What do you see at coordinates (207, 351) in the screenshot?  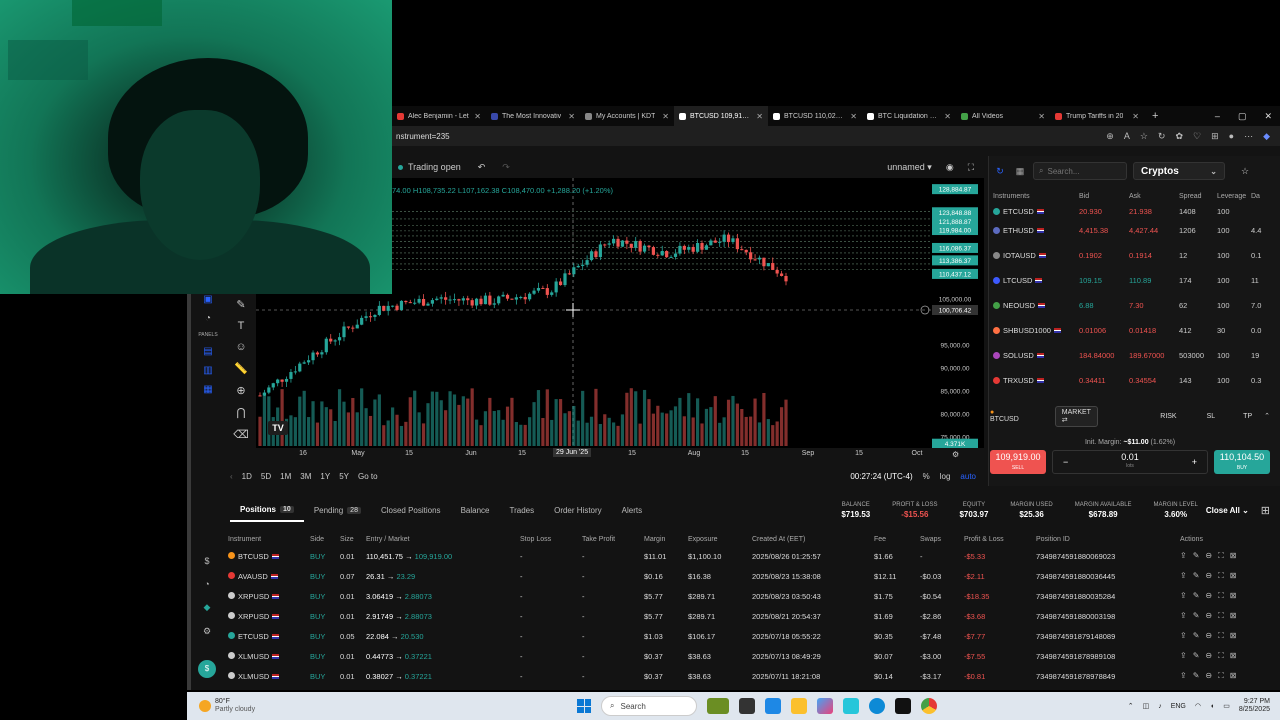 I see `panel-1-icon: ▤` at bounding box center [207, 351].